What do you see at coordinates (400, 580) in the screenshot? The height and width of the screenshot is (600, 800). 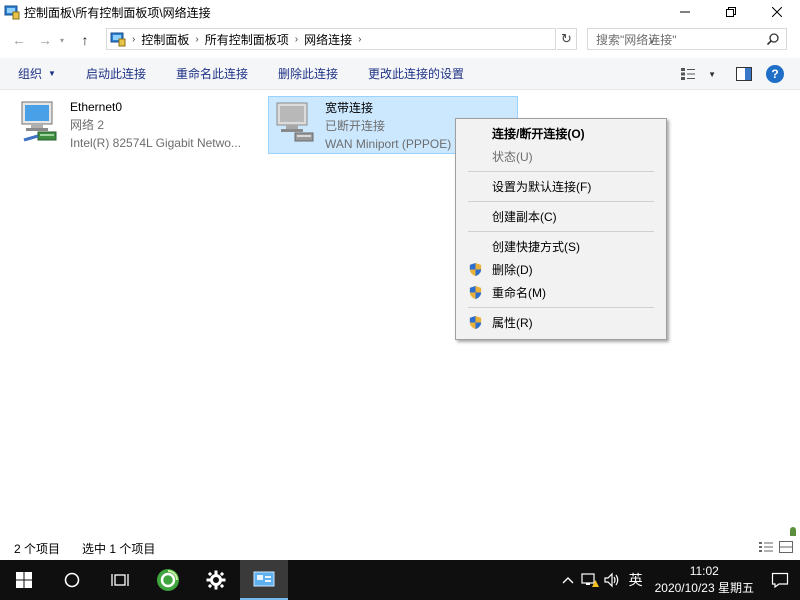 I see `taskbar: 英 11:02 2020/10/23 星期五` at bounding box center [400, 580].